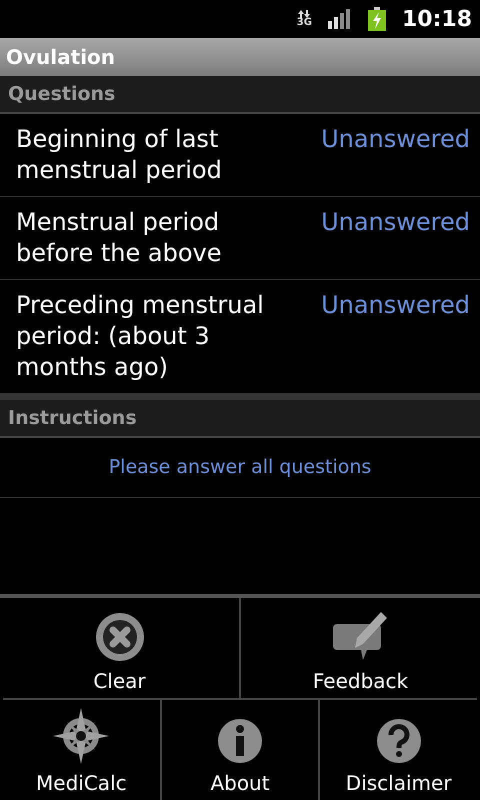 Image resolution: width=480 pixels, height=800 pixels. I want to click on section-title: Questions, so click(62, 94).